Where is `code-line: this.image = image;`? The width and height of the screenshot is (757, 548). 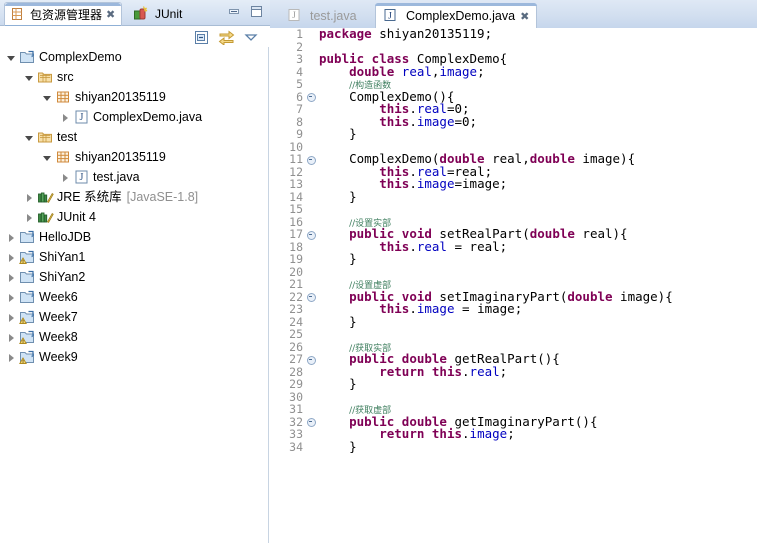
code-line: this.image = image; is located at coordinates (538, 308).